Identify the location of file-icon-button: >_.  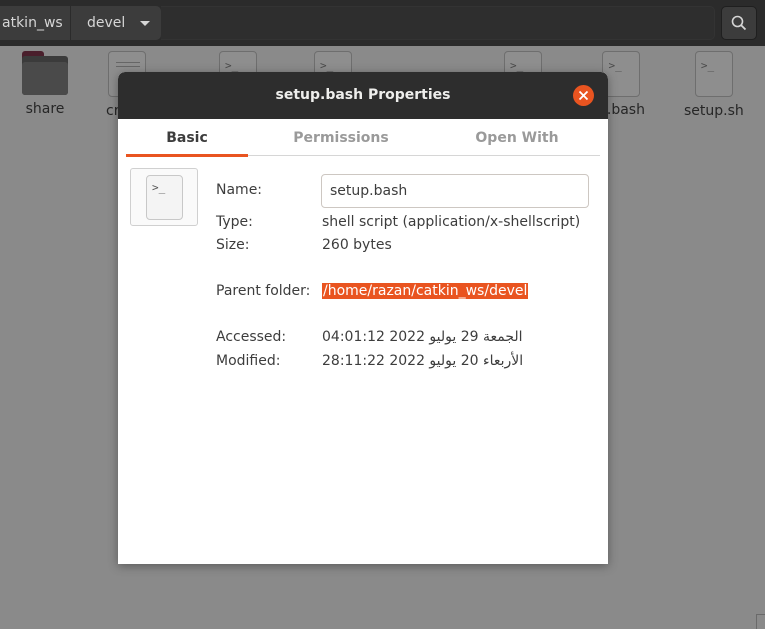
(164, 197).